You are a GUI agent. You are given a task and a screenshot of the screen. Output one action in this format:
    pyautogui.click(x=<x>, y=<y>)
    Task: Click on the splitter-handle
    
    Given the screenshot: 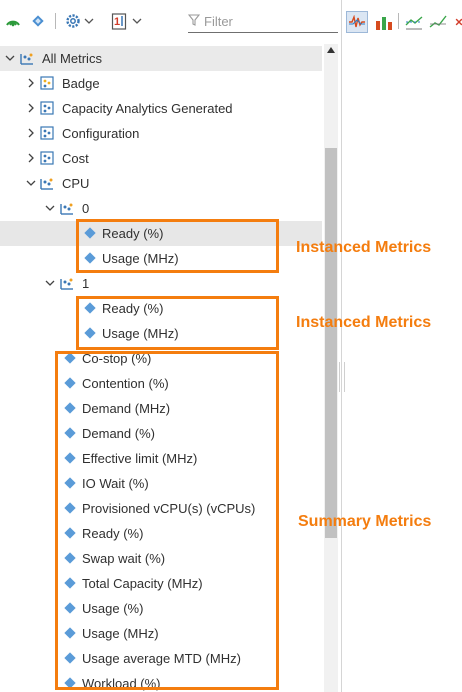 What is the action you would take?
    pyautogui.click(x=342, y=377)
    